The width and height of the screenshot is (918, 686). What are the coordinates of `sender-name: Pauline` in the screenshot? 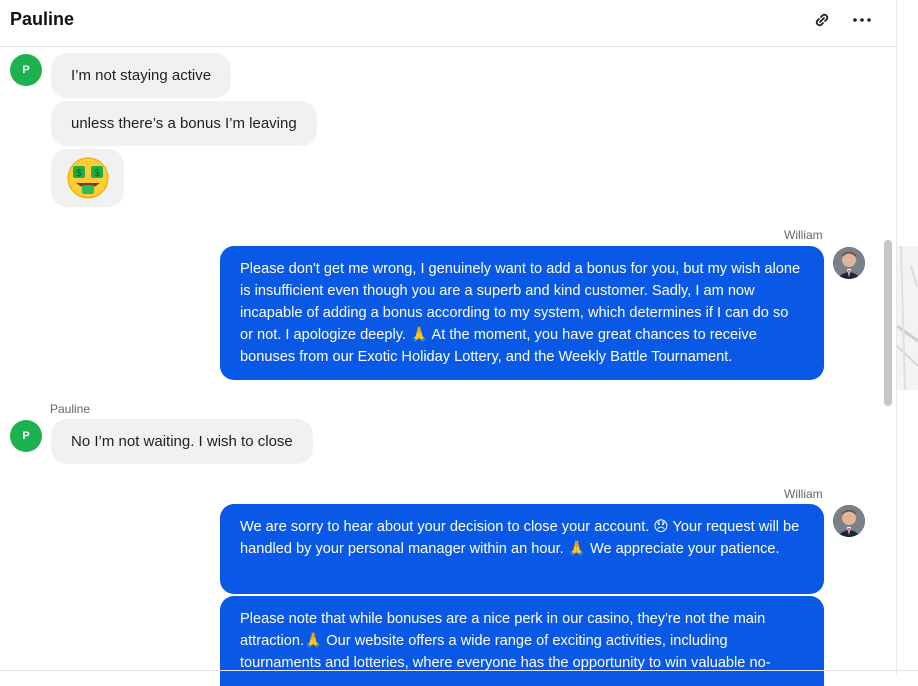 It's located at (70, 409).